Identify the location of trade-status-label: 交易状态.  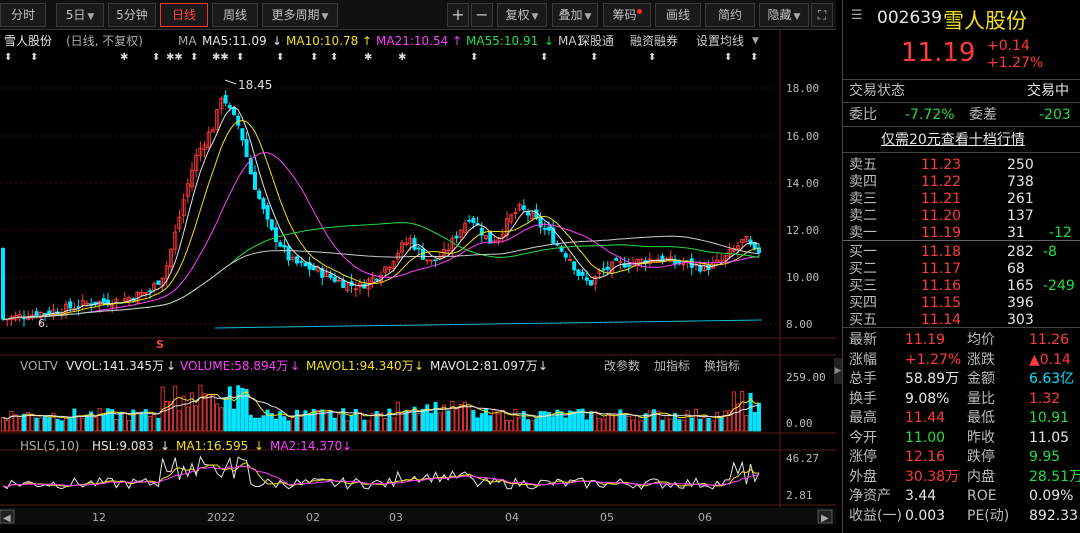
(877, 91).